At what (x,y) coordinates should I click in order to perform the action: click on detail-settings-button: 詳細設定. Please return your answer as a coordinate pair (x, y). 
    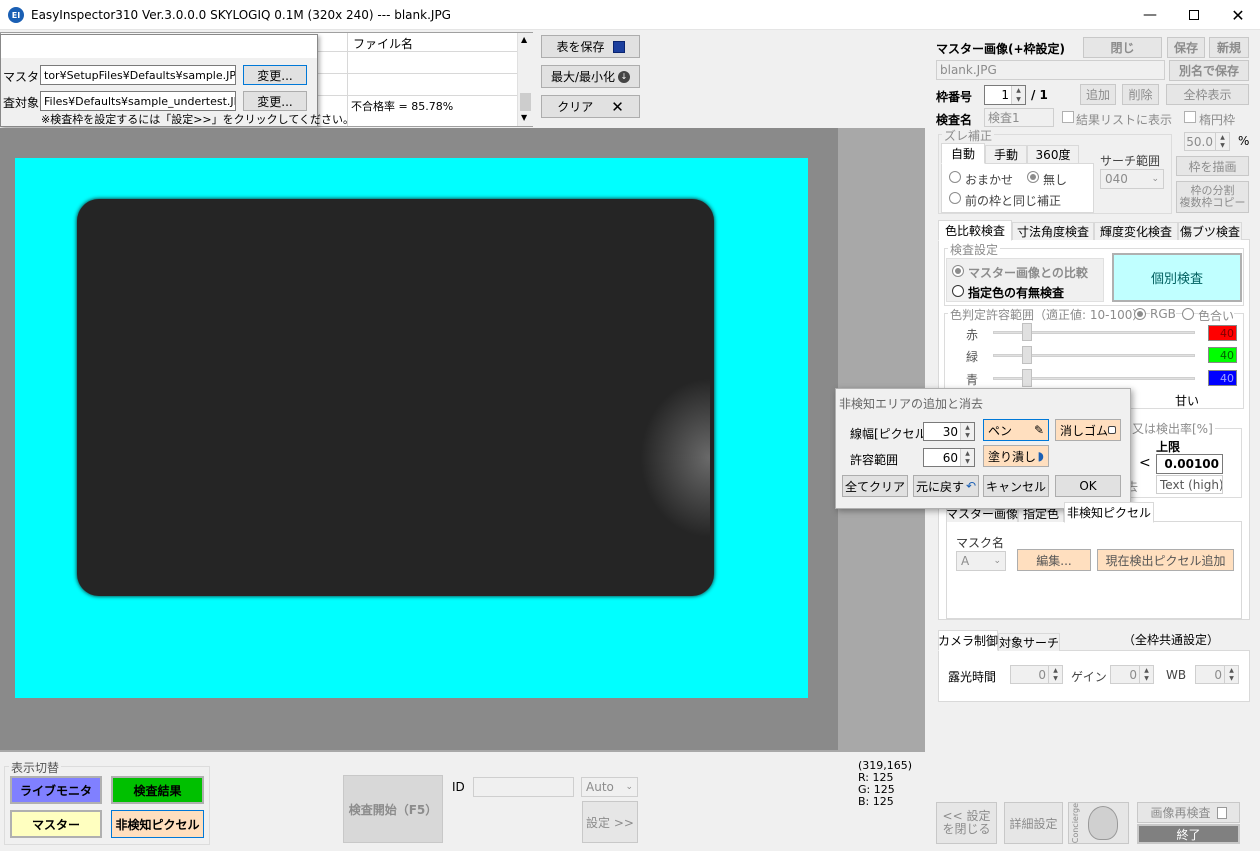
    Looking at the image, I should click on (1033, 823).